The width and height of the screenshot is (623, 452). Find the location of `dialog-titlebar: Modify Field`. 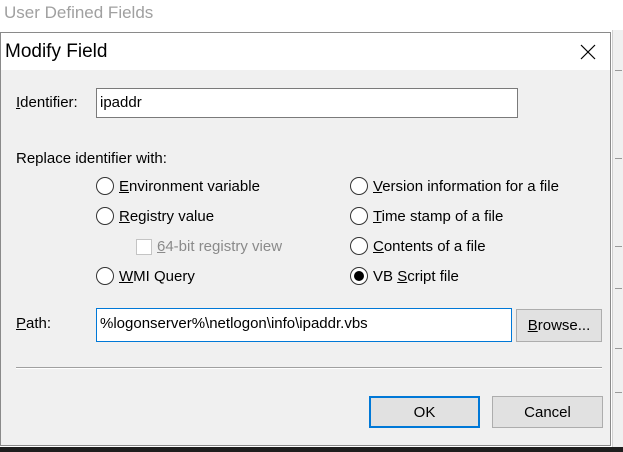

dialog-titlebar: Modify Field is located at coordinates (305, 51).